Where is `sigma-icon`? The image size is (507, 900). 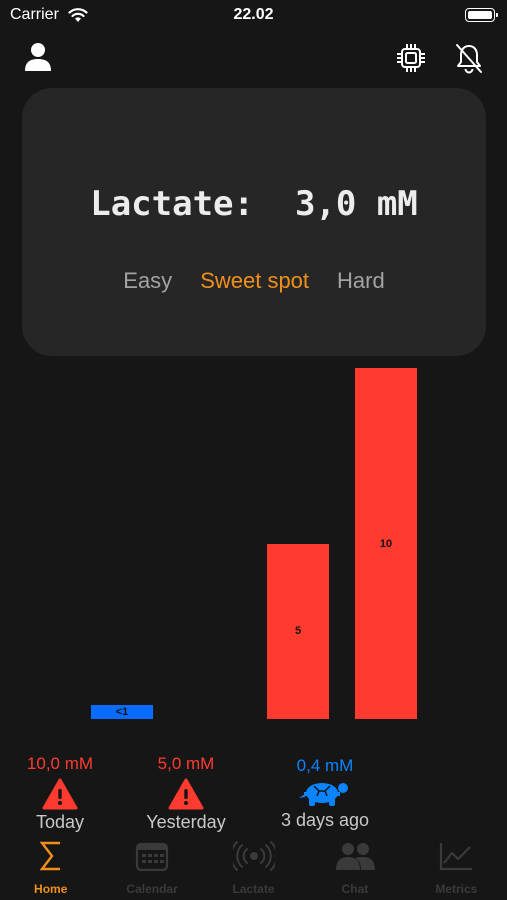
sigma-icon is located at coordinates (49, 856).